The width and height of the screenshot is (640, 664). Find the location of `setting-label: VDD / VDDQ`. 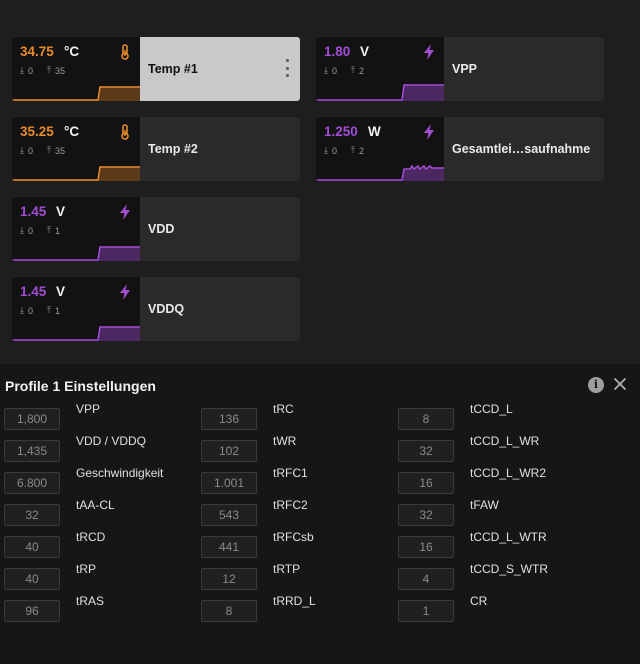

setting-label: VDD / VDDQ is located at coordinates (111, 441).